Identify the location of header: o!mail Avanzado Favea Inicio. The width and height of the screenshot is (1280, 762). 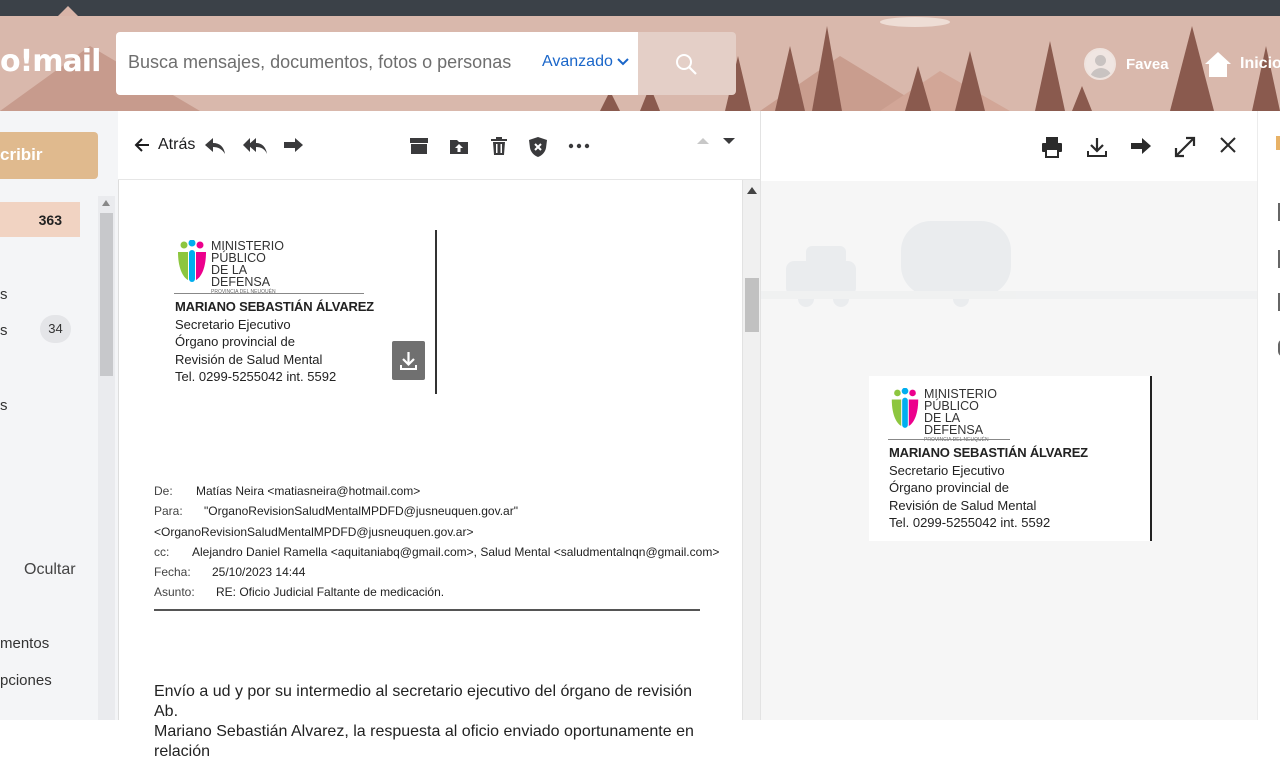
(640, 63).